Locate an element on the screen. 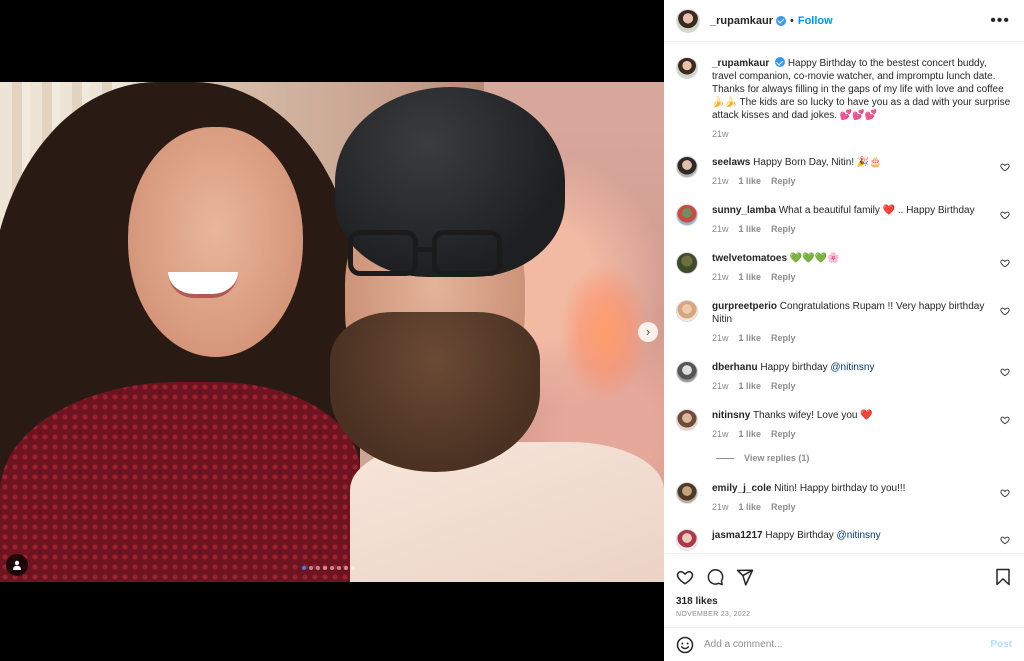 This screenshot has height=661, width=1024. add-comment-bar: Post is located at coordinates (844, 644).